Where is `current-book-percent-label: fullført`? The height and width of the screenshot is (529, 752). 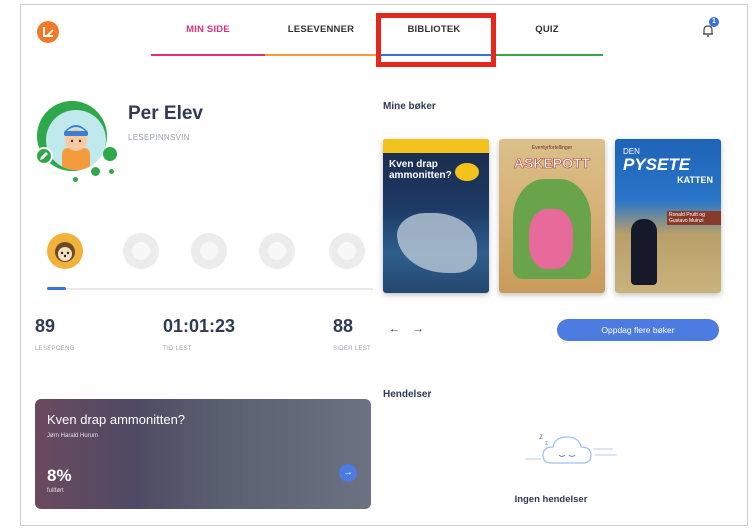
current-book-percent-label: fullført is located at coordinates (55, 491).